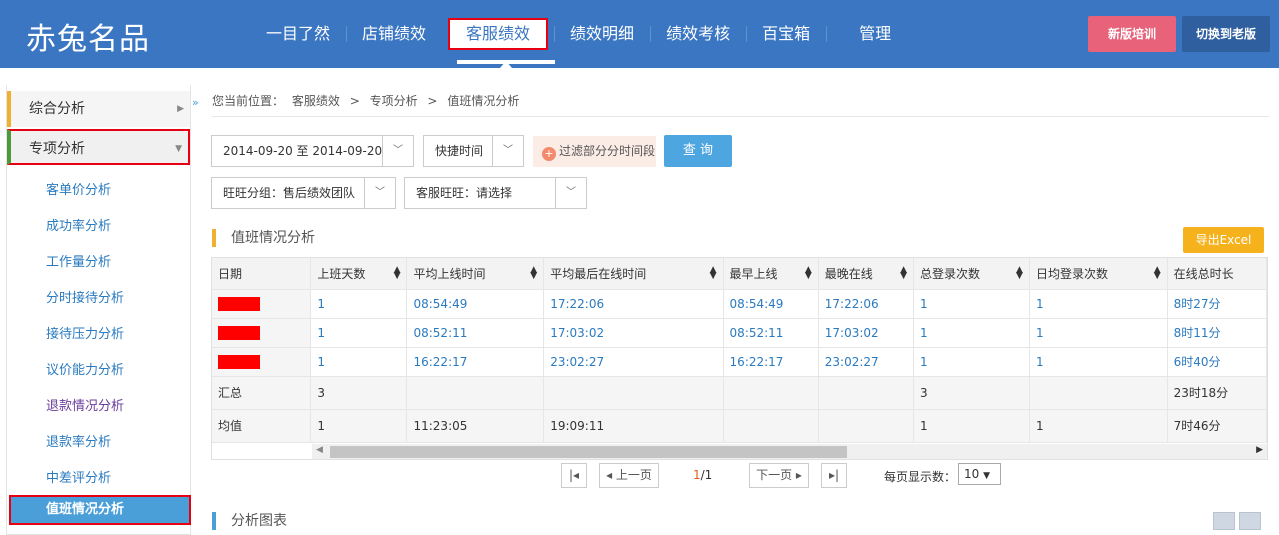 The height and width of the screenshot is (535, 1279). Describe the element at coordinates (85, 296) in the screenshot. I see `sidebar-item-hourly-reception: 分时接待分析` at that location.